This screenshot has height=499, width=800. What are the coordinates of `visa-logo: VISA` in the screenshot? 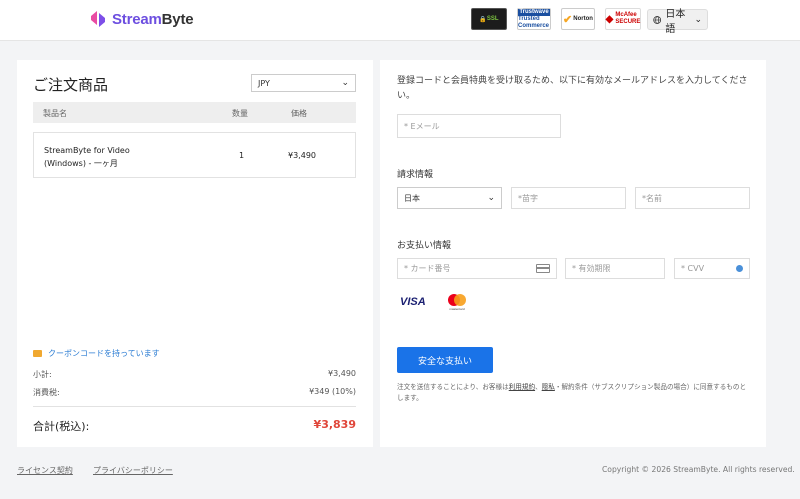 It's located at (413, 302).